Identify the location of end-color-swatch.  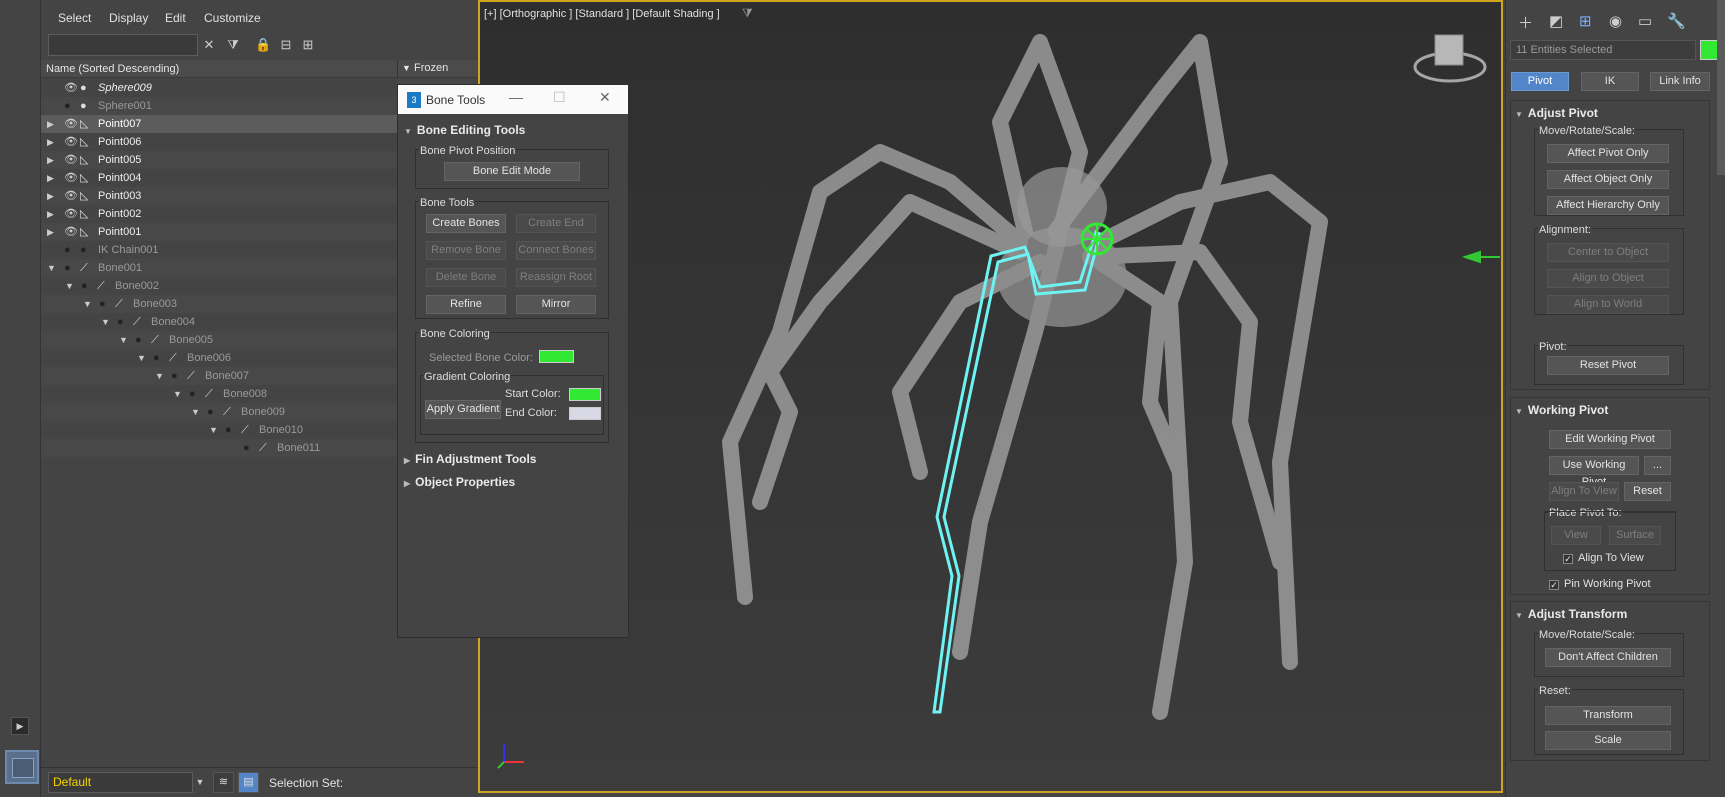
(585, 413).